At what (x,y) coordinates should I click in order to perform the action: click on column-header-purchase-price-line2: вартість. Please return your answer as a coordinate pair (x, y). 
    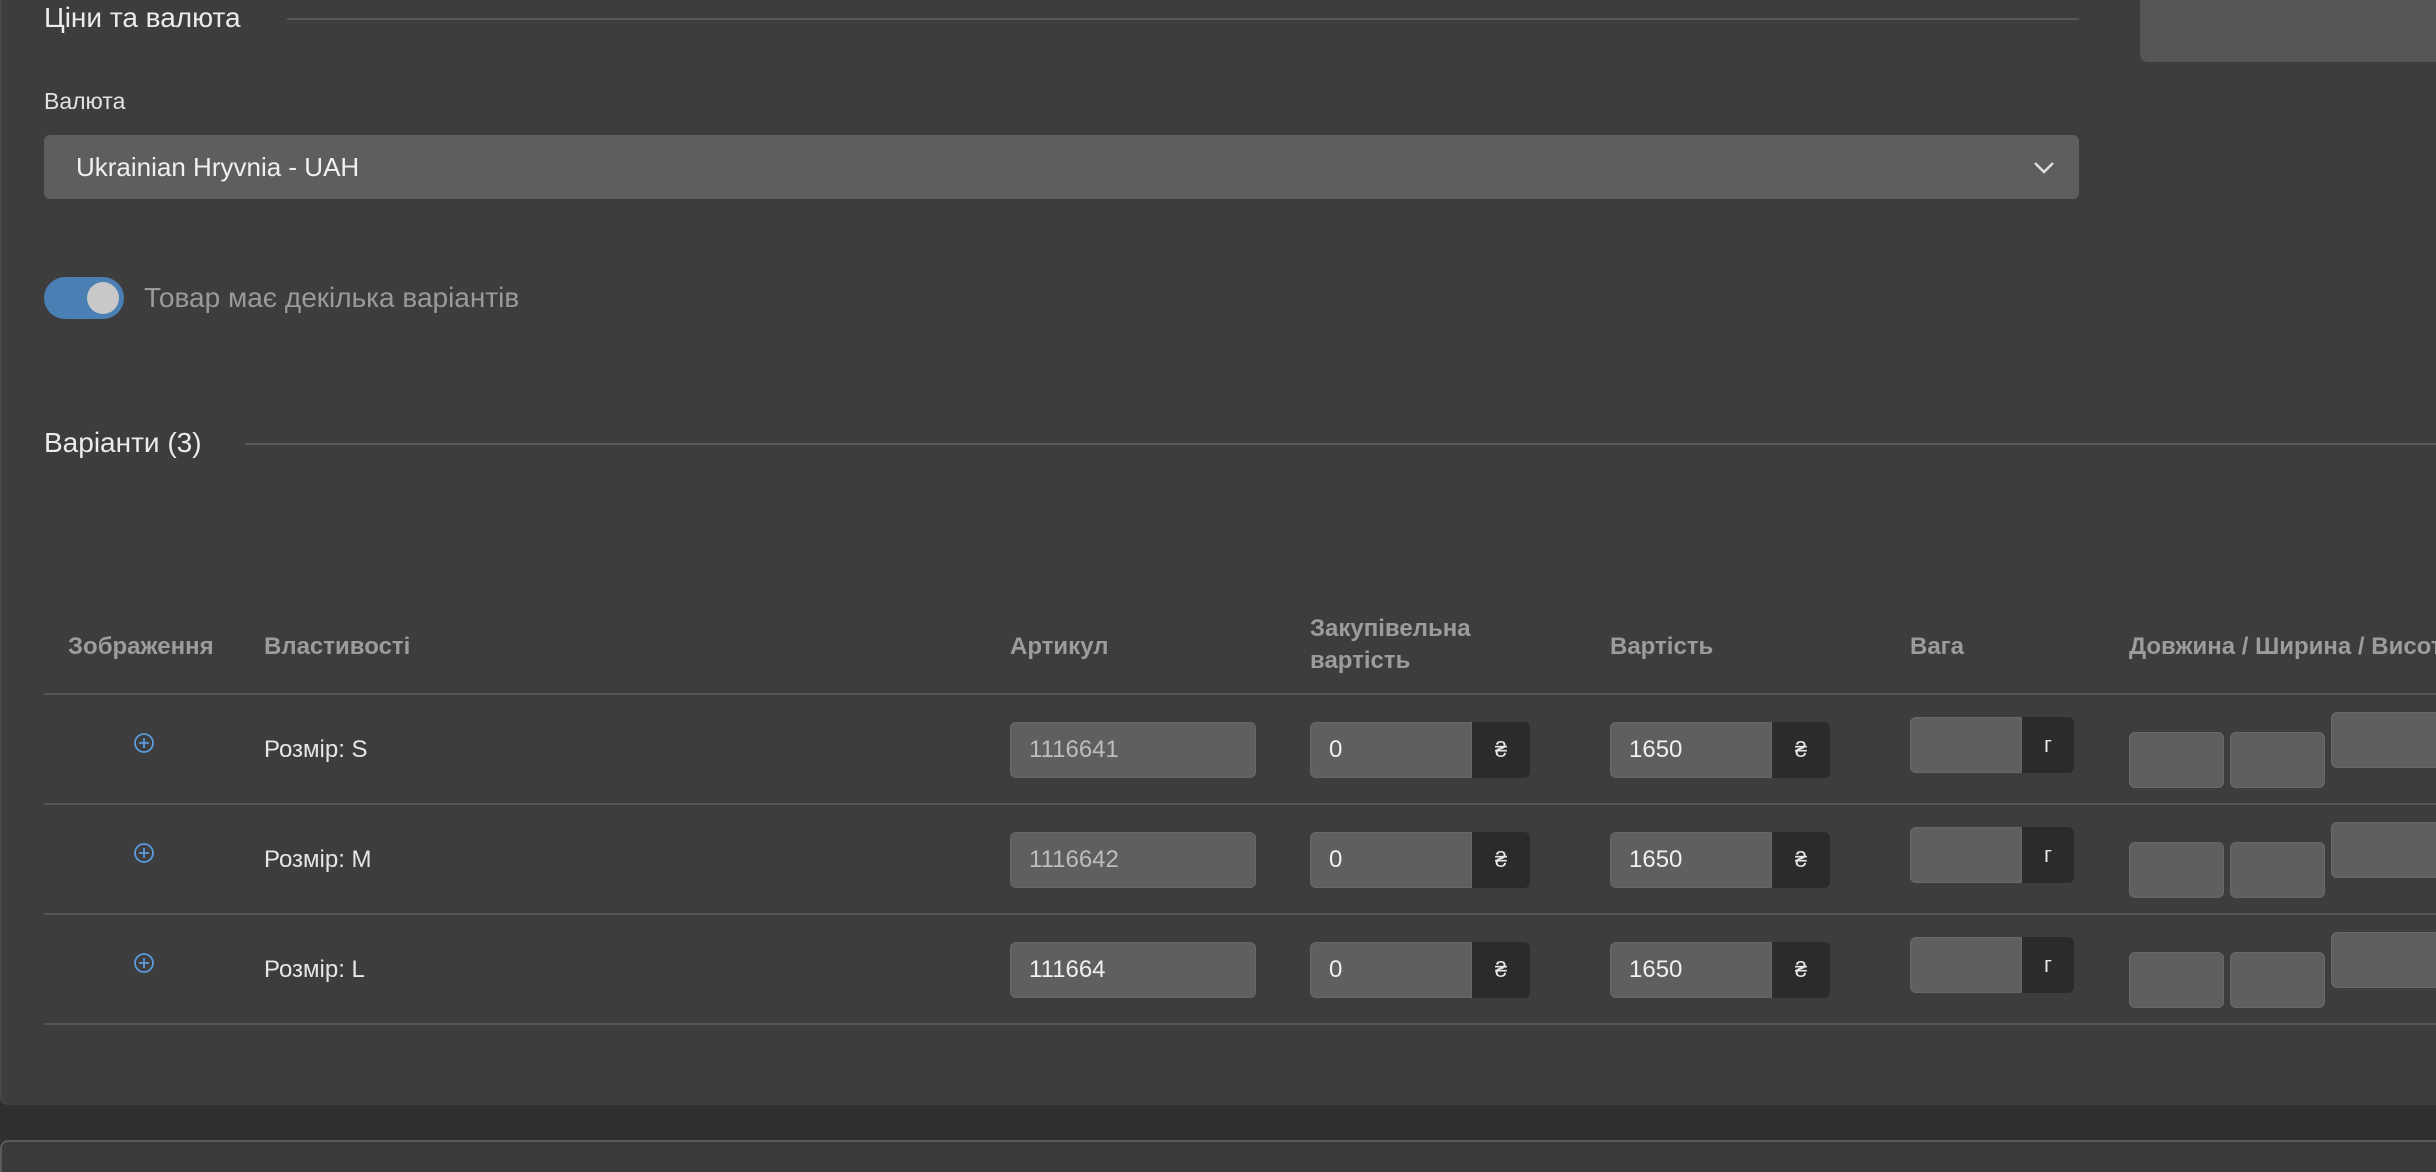
    Looking at the image, I should click on (1360, 660).